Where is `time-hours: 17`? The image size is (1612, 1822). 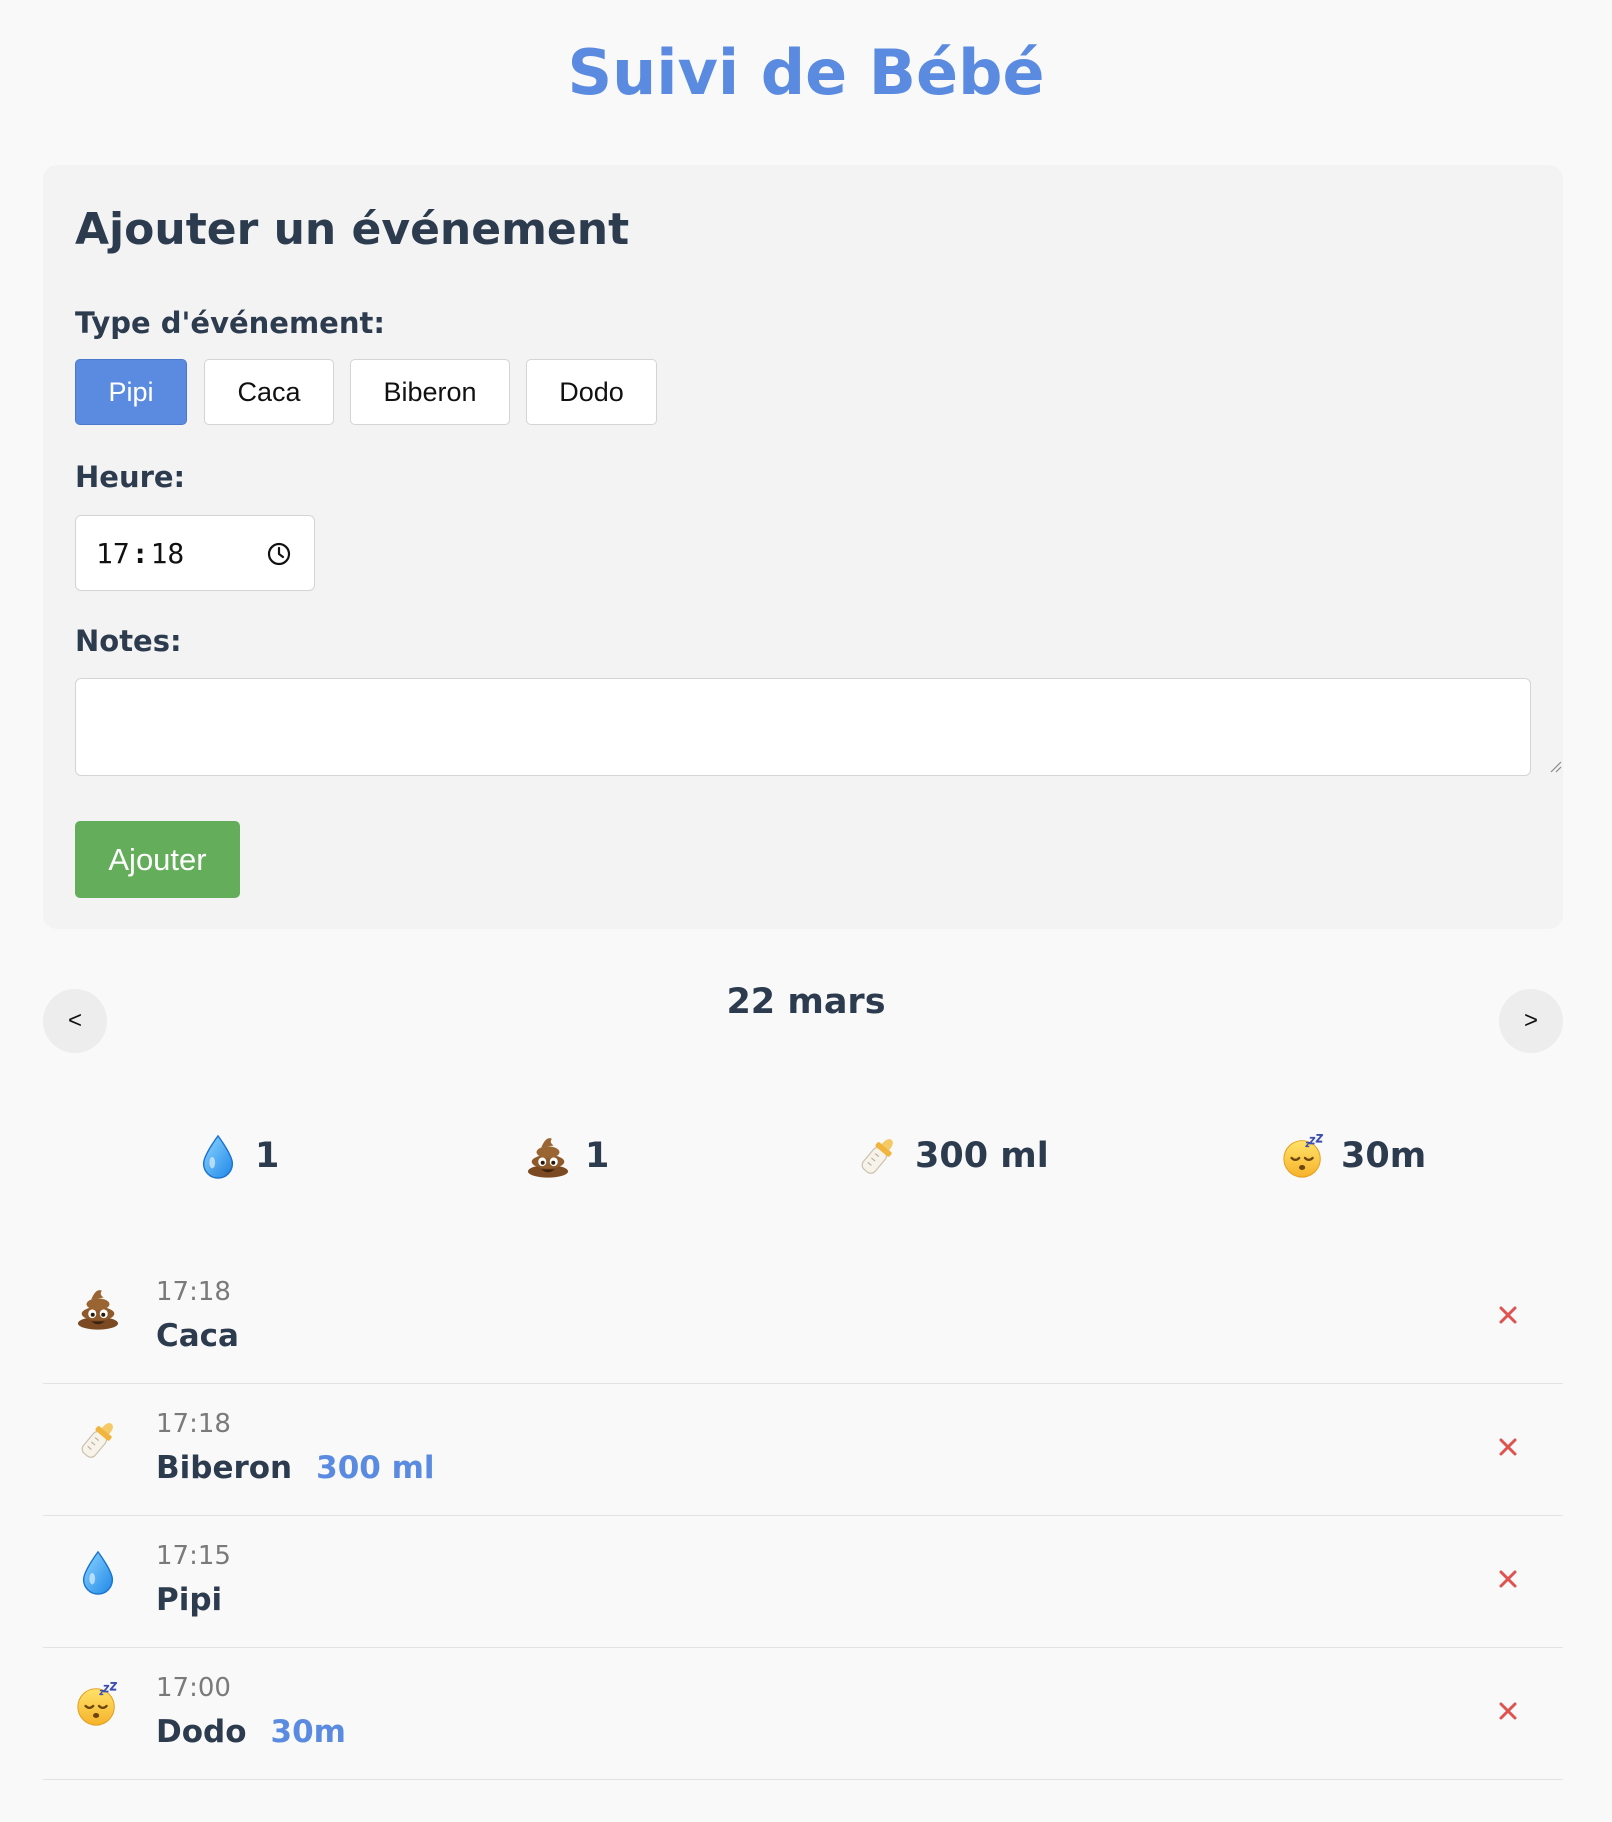
time-hours: 17 is located at coordinates (113, 553).